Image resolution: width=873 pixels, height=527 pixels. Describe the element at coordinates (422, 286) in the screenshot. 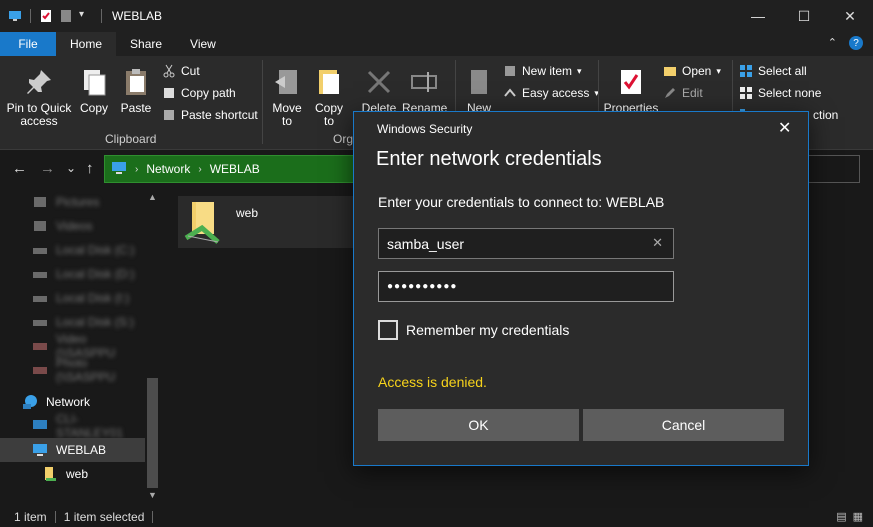

I see `password-value: ●●●●●●●●●●` at that location.